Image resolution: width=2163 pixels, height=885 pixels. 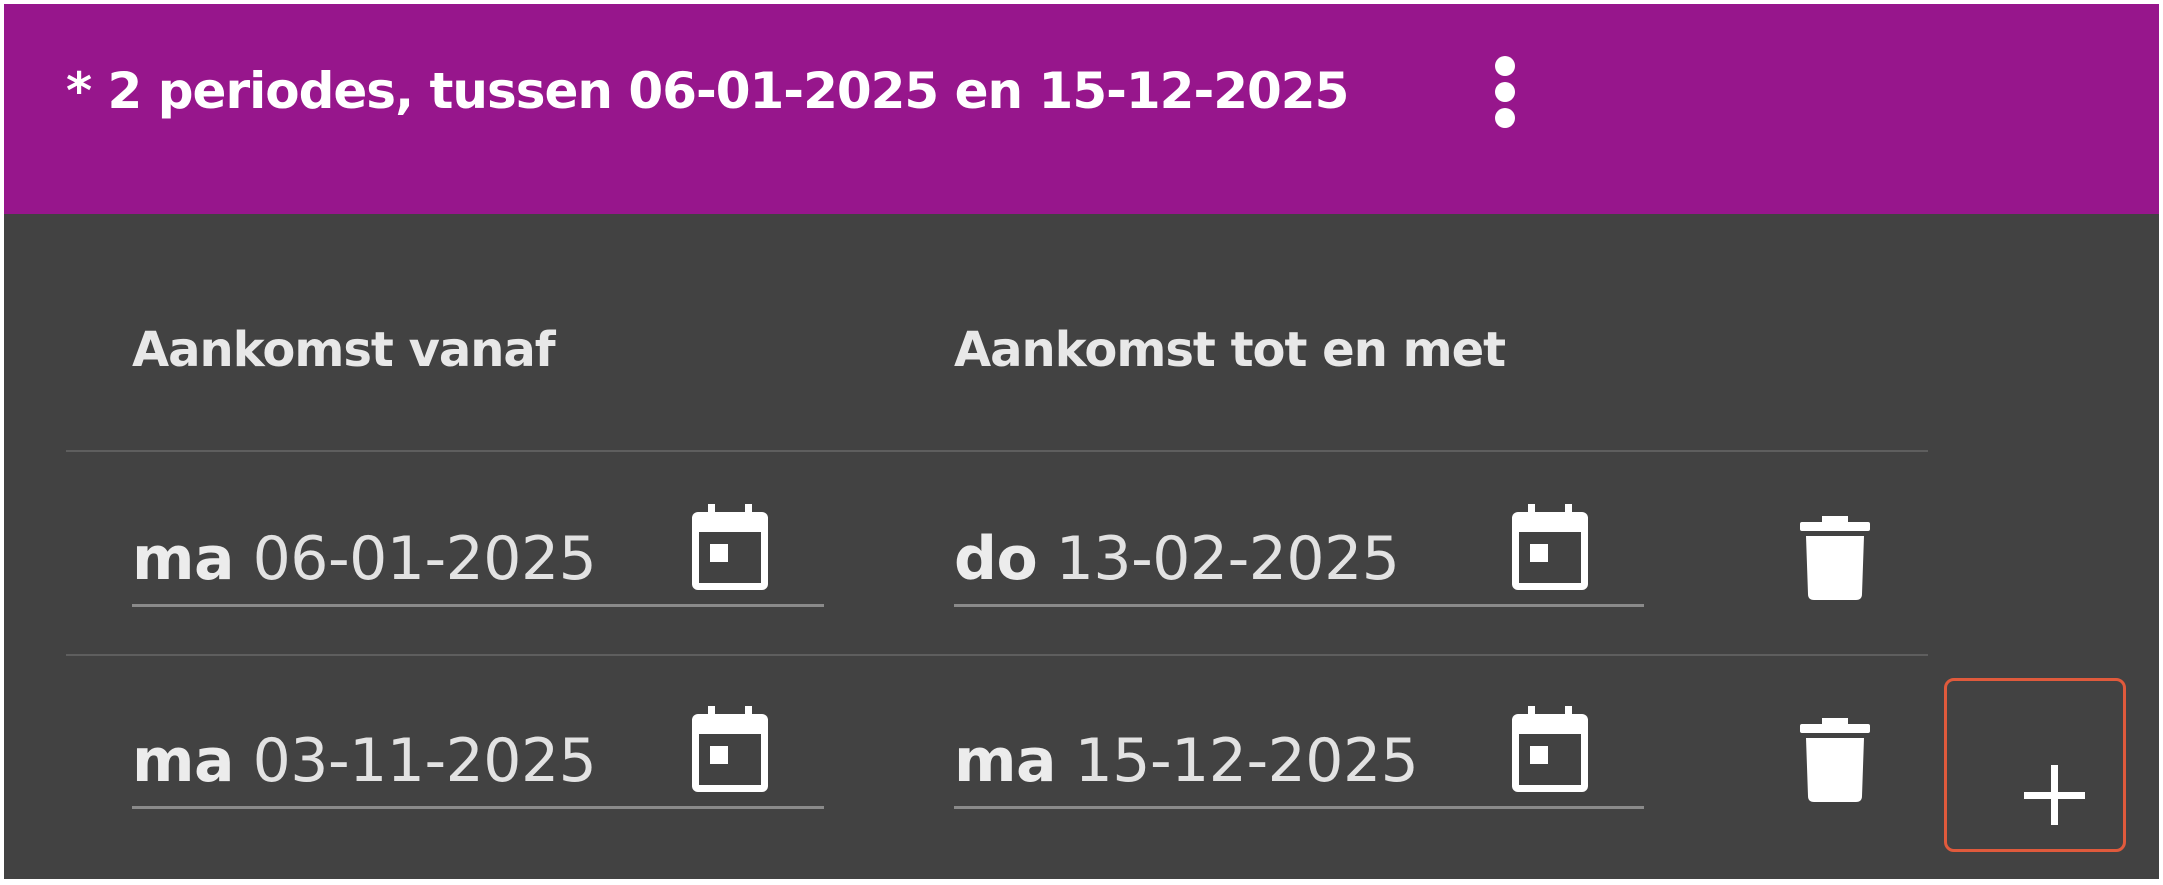 I want to click on arrival-until-value-1: do 13-02-2025, so click(x=1177, y=559).